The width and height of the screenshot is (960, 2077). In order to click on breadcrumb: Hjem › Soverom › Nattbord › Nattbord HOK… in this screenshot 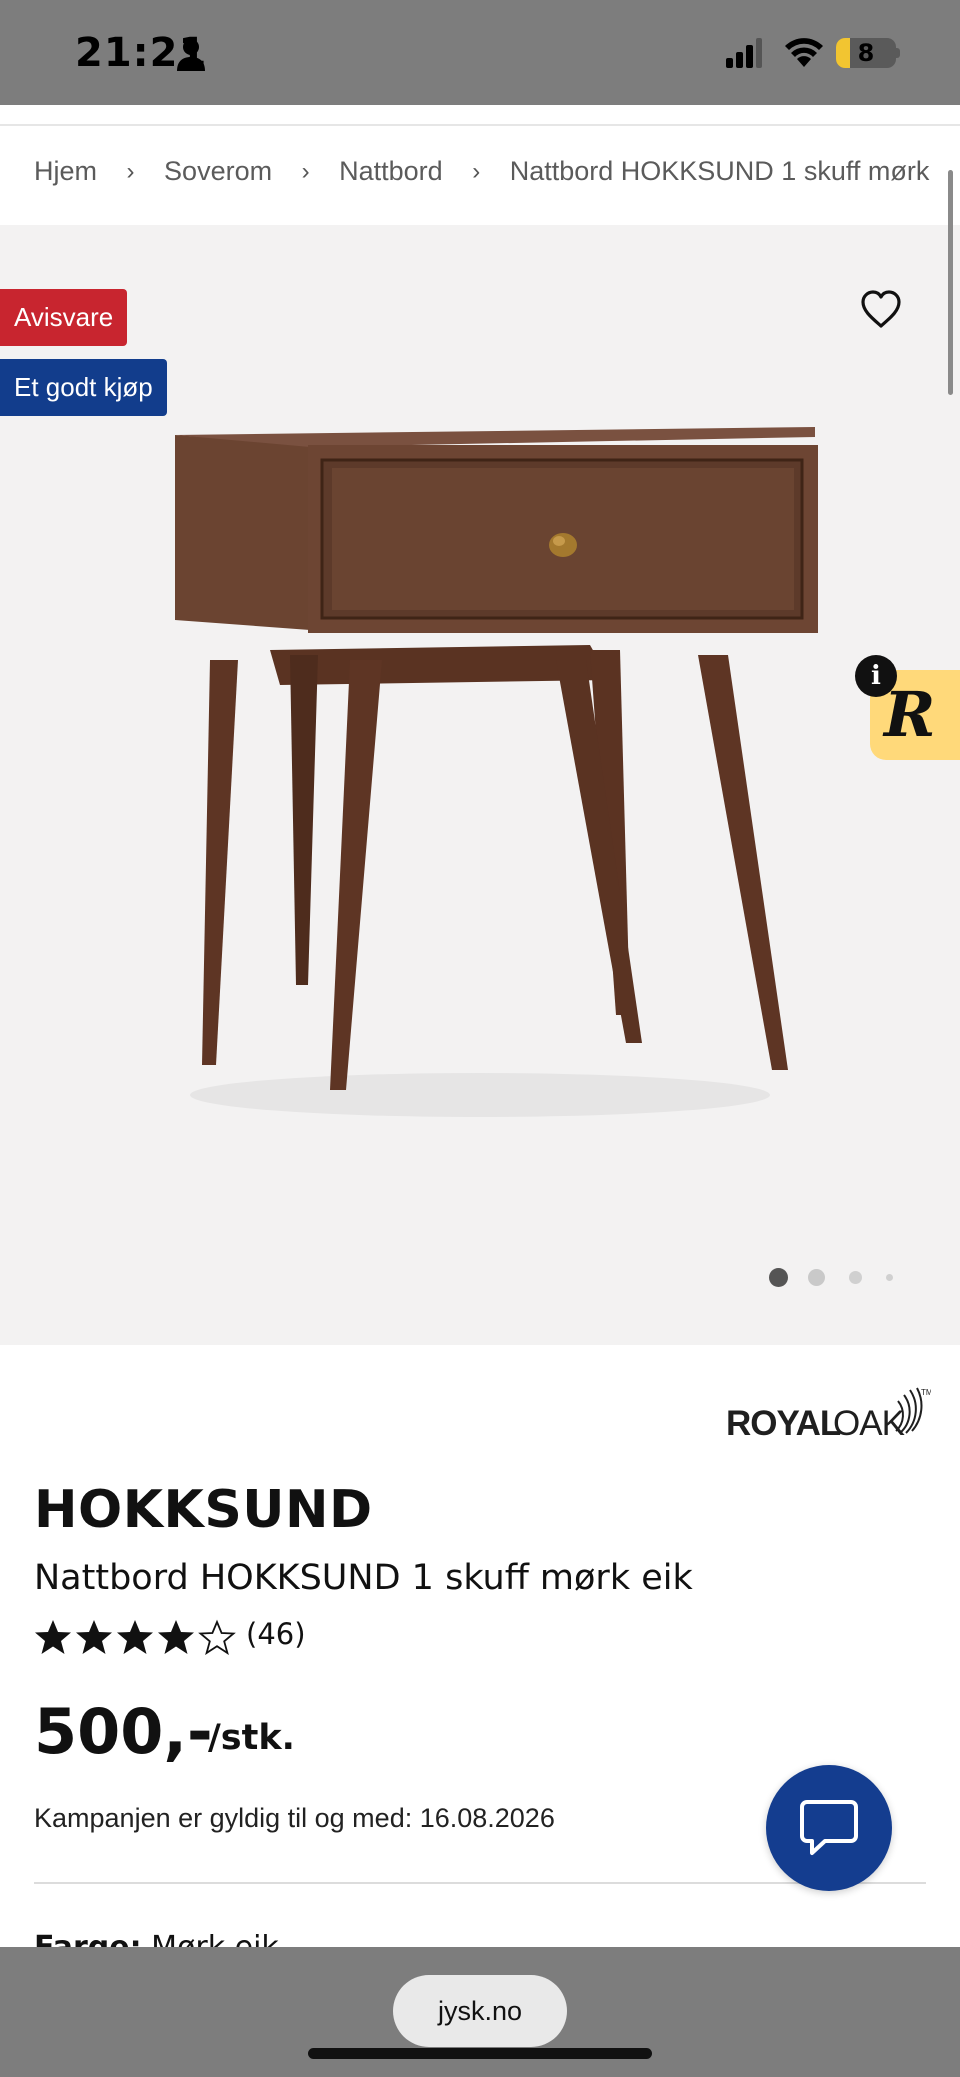, I will do `click(482, 177)`.